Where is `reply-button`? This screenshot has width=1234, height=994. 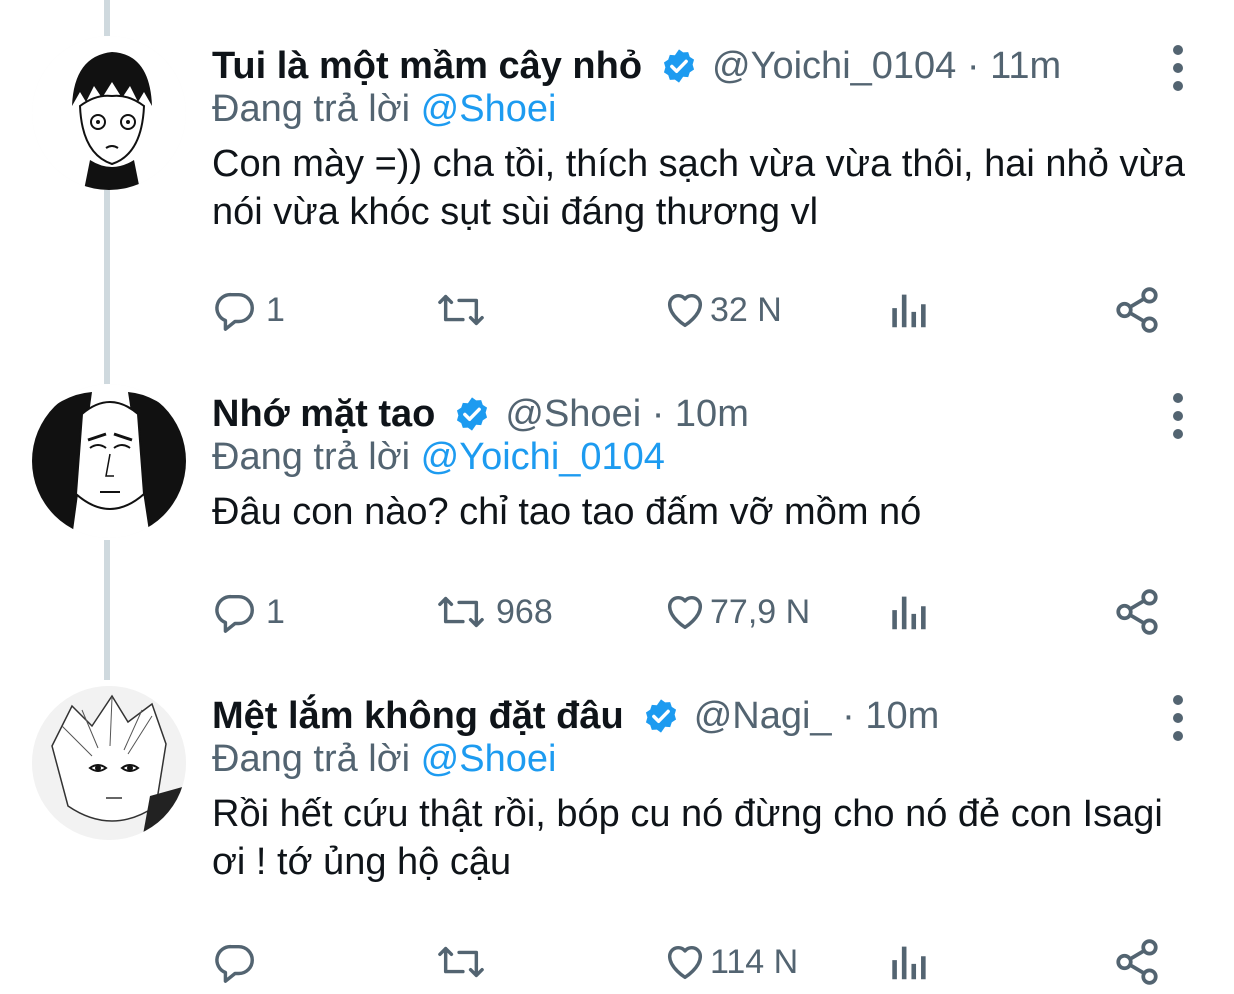
reply-button is located at coordinates (239, 962).